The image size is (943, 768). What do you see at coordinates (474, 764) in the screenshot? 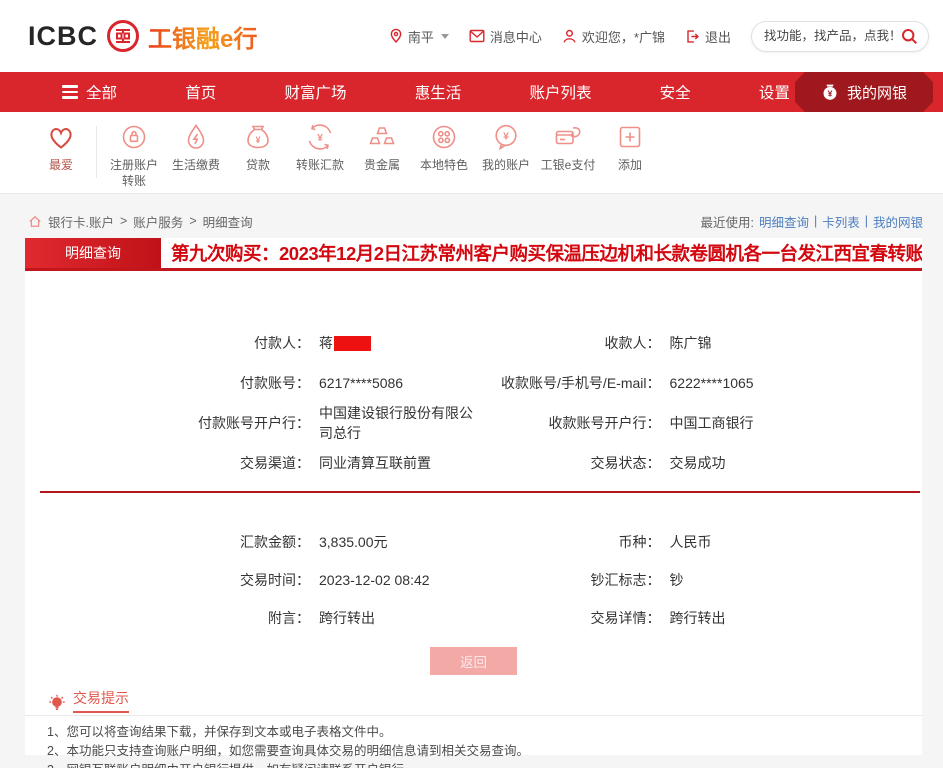
I see `tip-item: 3、网银互联账户明细由开户银行提供，如有疑问请联系开户银行。` at bounding box center [474, 764].